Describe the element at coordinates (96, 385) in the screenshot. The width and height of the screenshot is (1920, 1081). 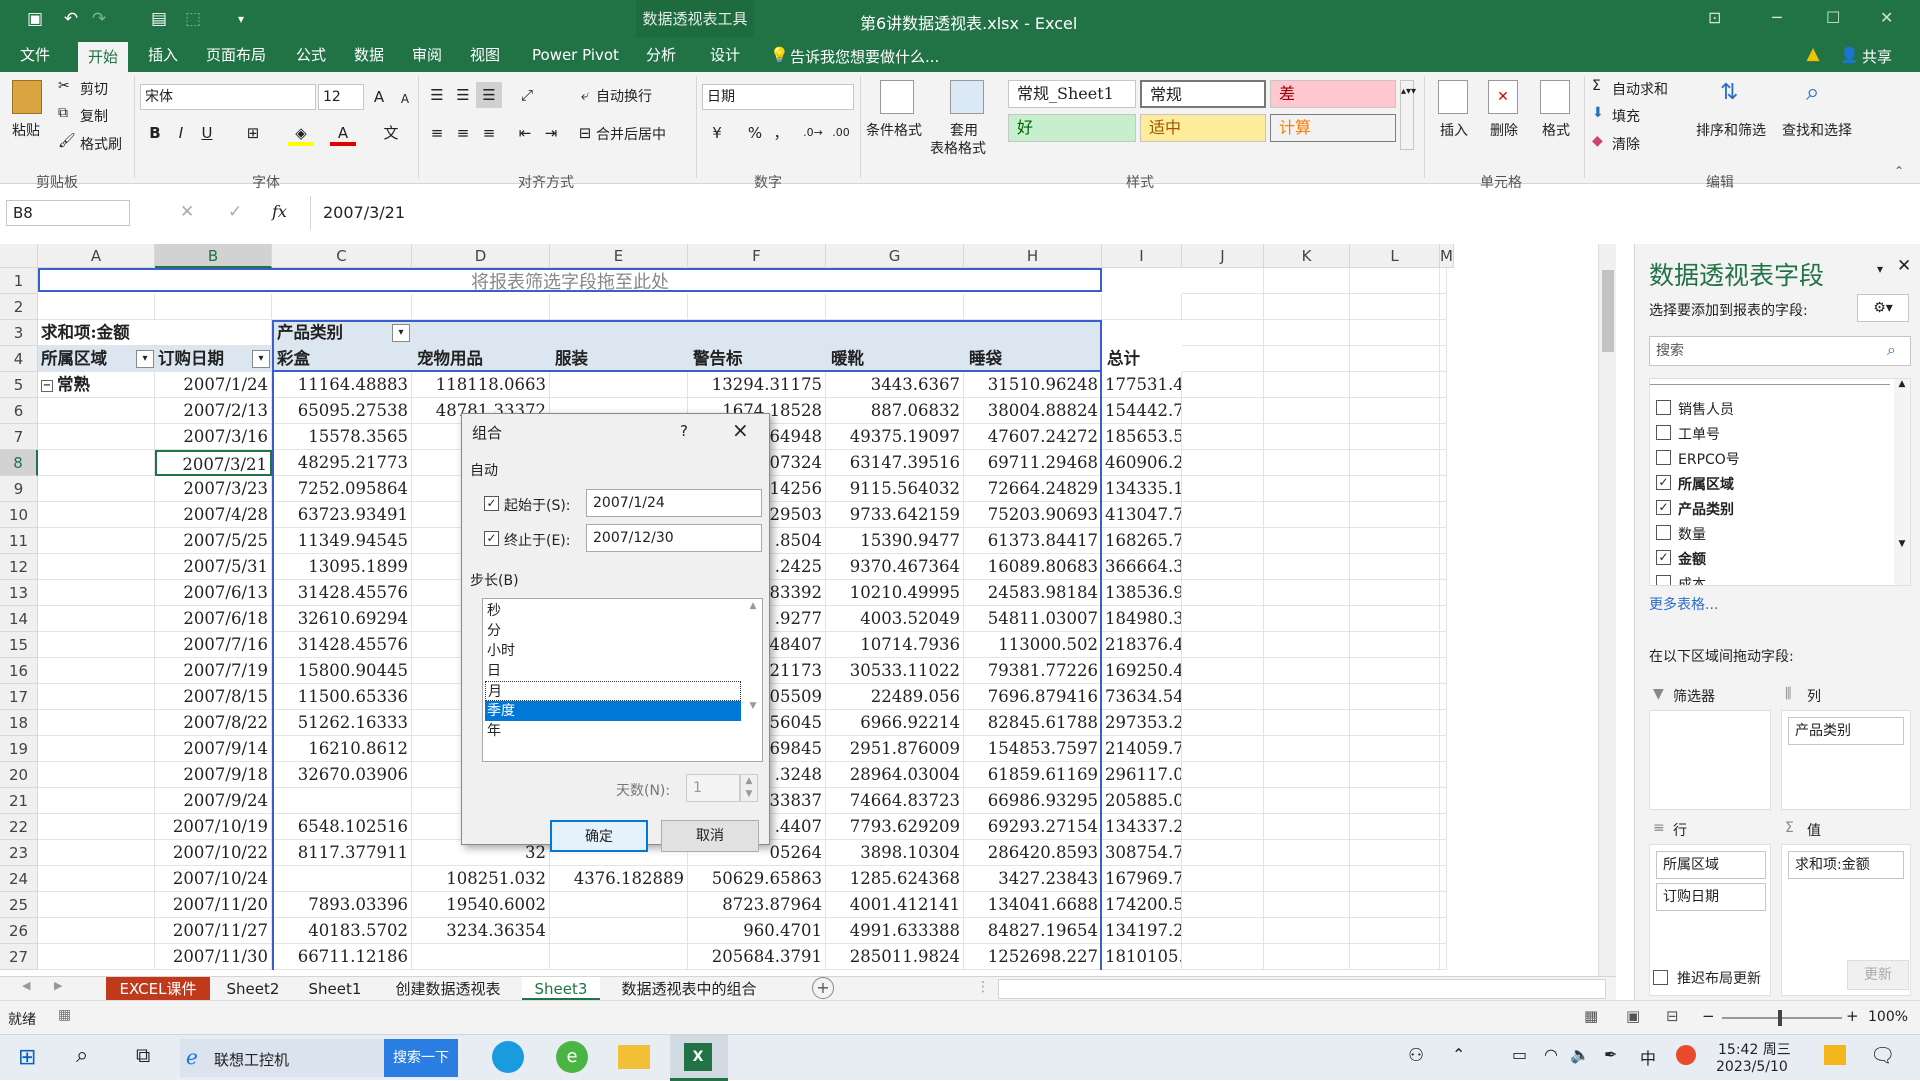
I see `row-group-cell: − 常熟` at that location.